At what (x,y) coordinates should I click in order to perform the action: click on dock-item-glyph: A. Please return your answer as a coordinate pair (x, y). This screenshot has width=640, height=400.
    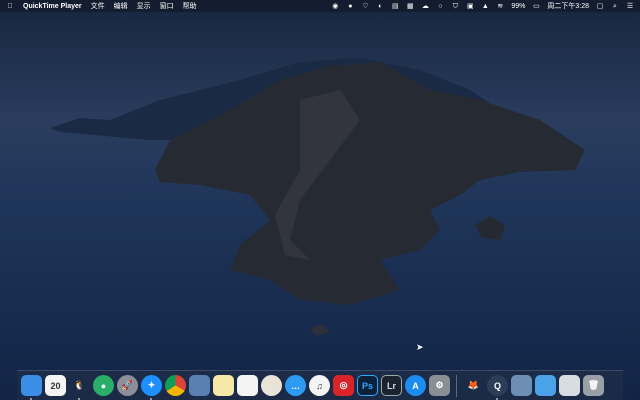
    Looking at the image, I should click on (415, 385).